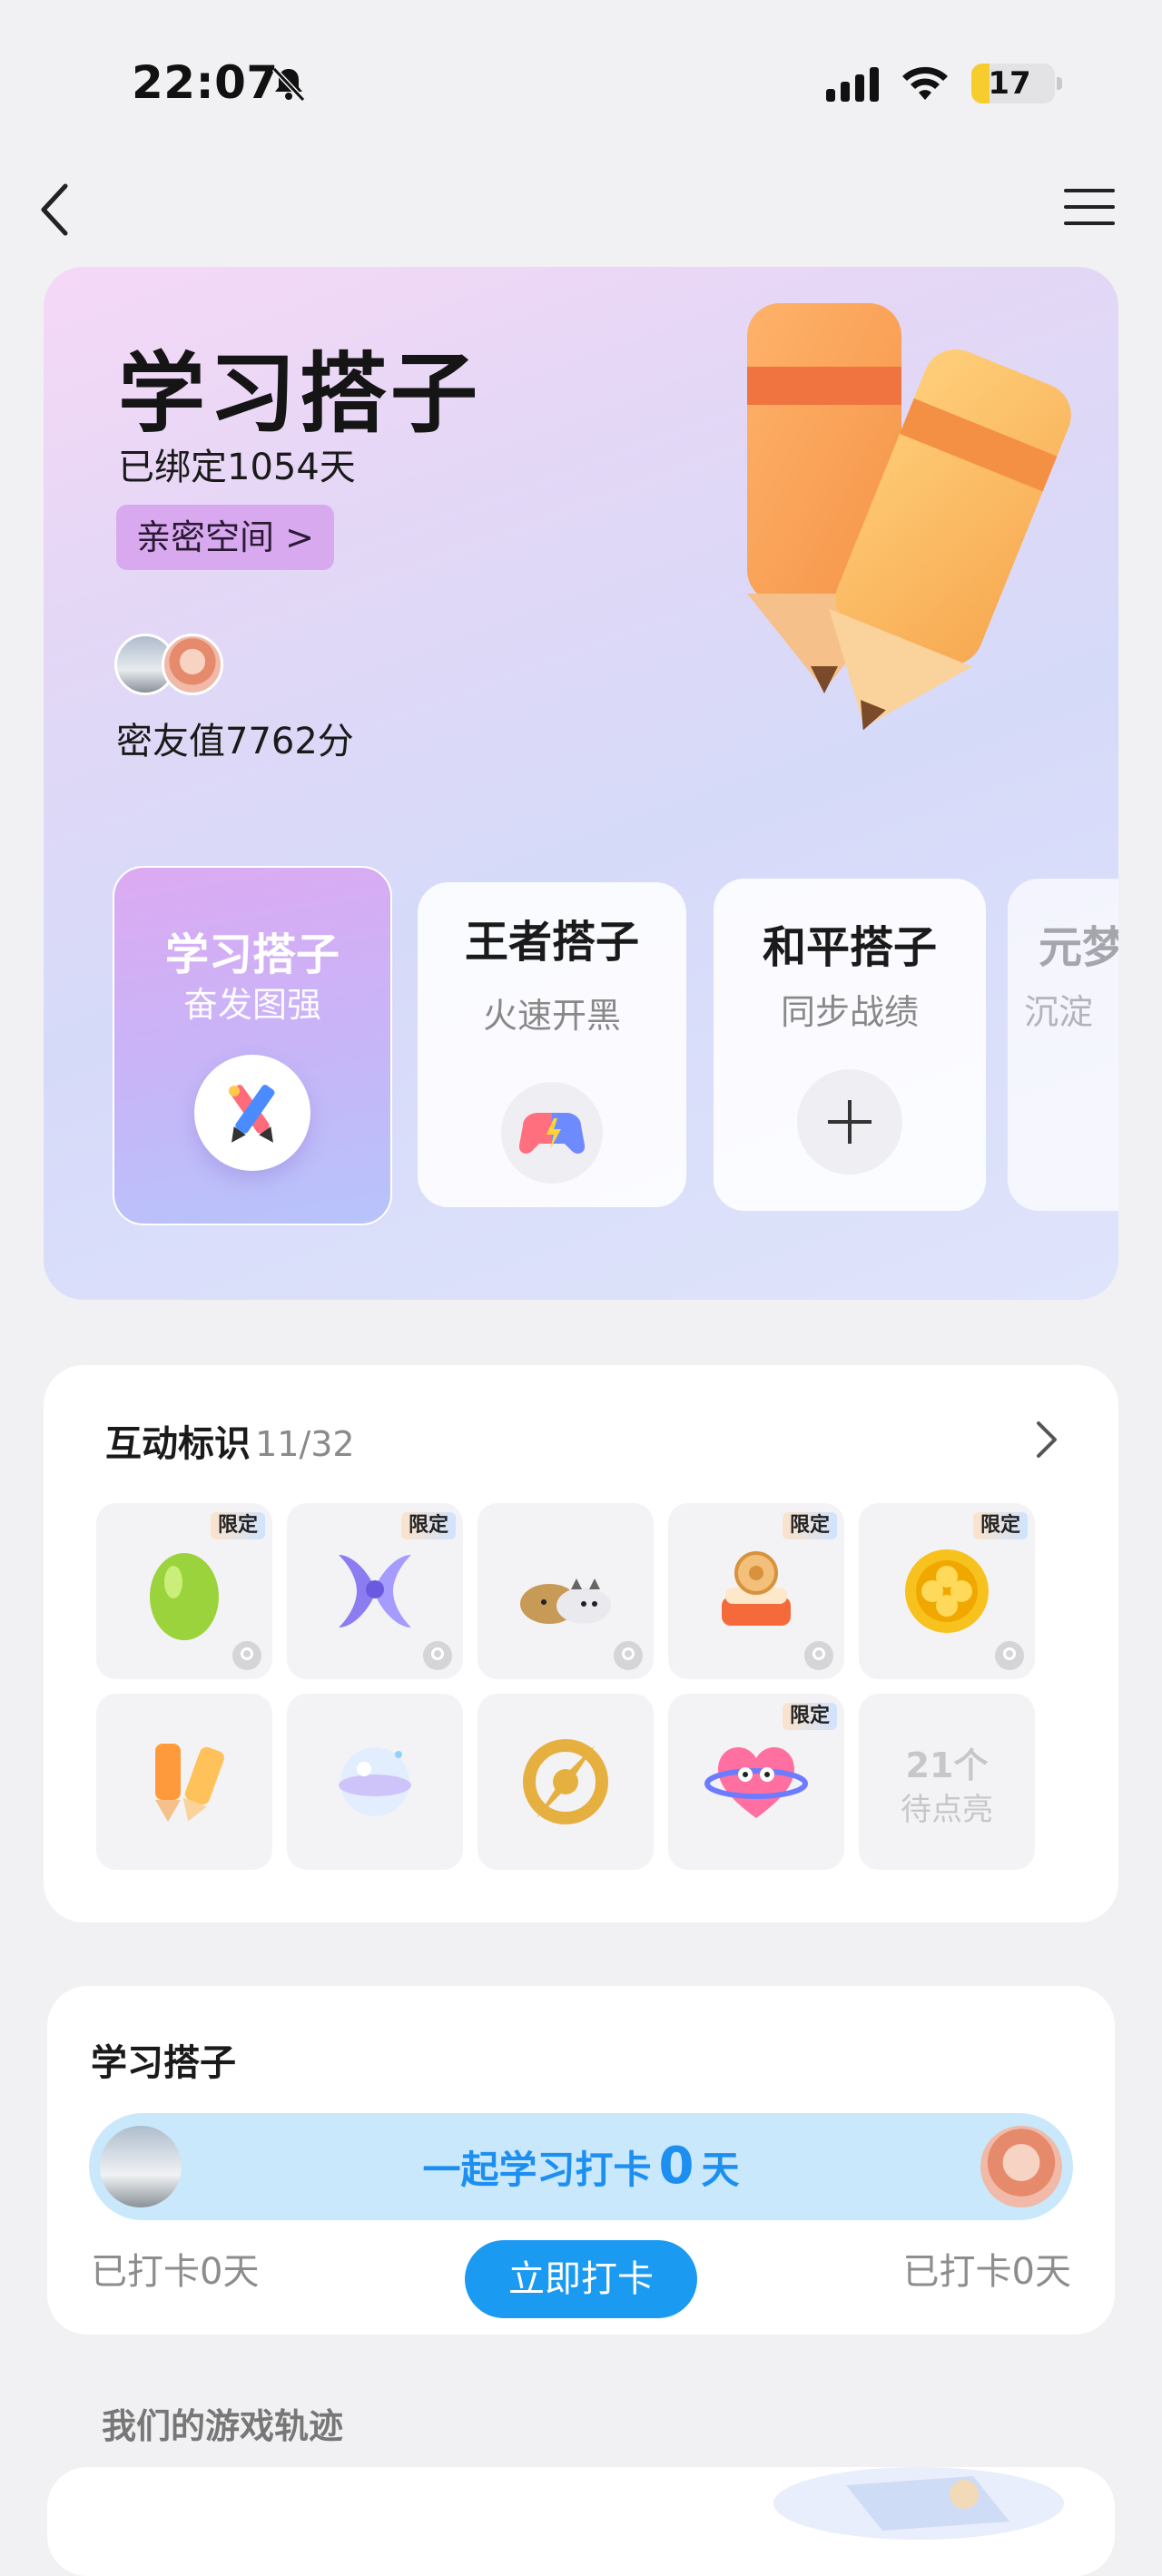 The image size is (1162, 2576). Describe the element at coordinates (305, 1444) in the screenshot. I see `badges-count: 11/32` at that location.